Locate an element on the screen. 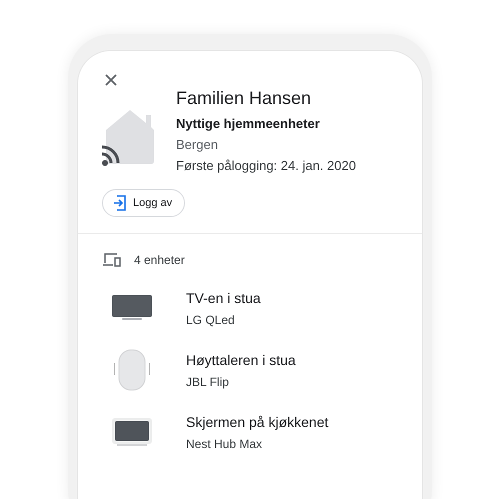 The image size is (500, 499). home-icon is located at coordinates (129, 137).